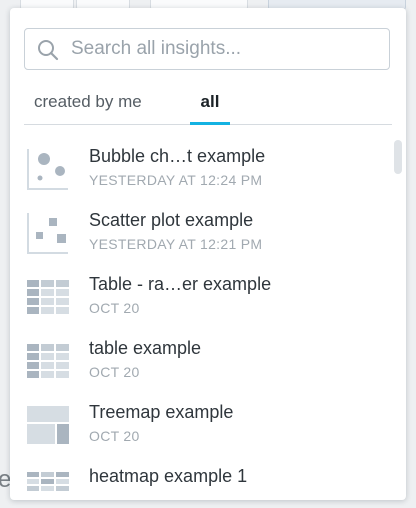 The width and height of the screenshot is (416, 508). Describe the element at coordinates (48, 425) in the screenshot. I see `treemap-icon` at that location.